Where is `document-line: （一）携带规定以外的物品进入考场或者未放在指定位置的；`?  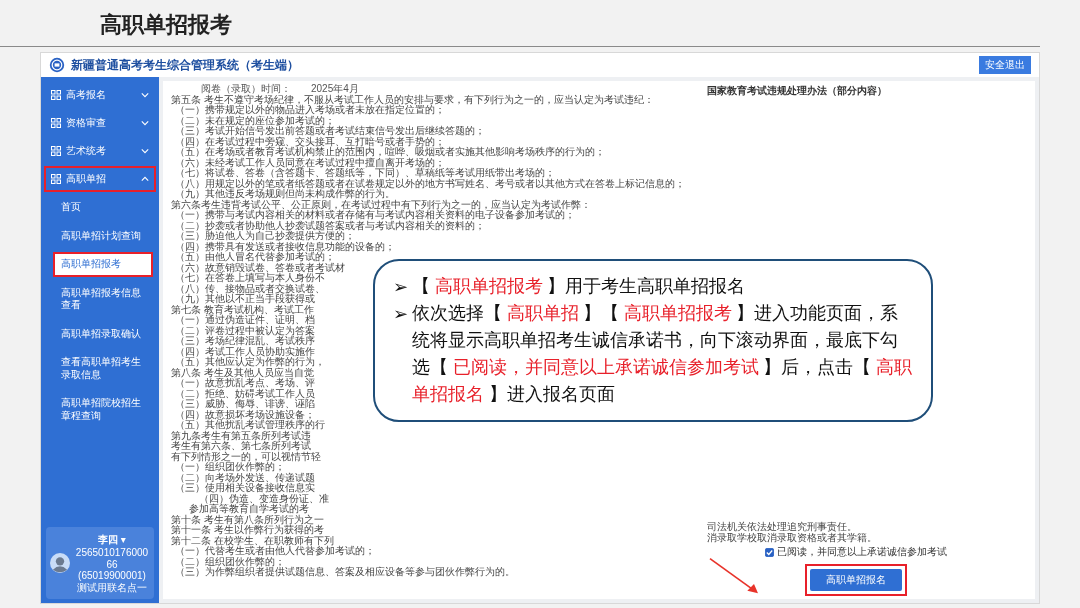 document-line: （一）携带规定以外的物品进入考场或者未放在指定位置的； is located at coordinates (309, 110).